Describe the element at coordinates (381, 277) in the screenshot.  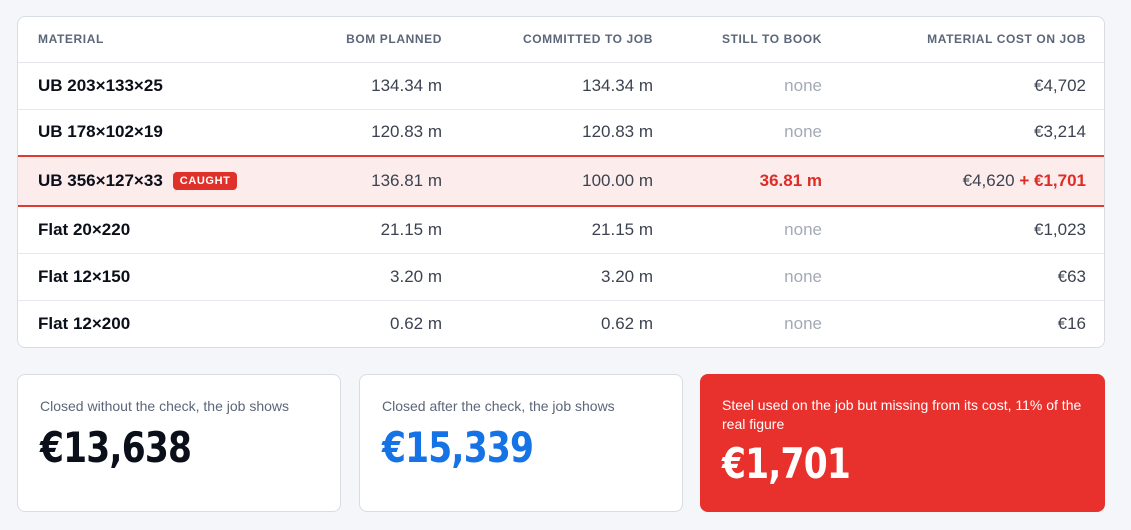
I see `cell-bom-planned: 3.20 m` at that location.